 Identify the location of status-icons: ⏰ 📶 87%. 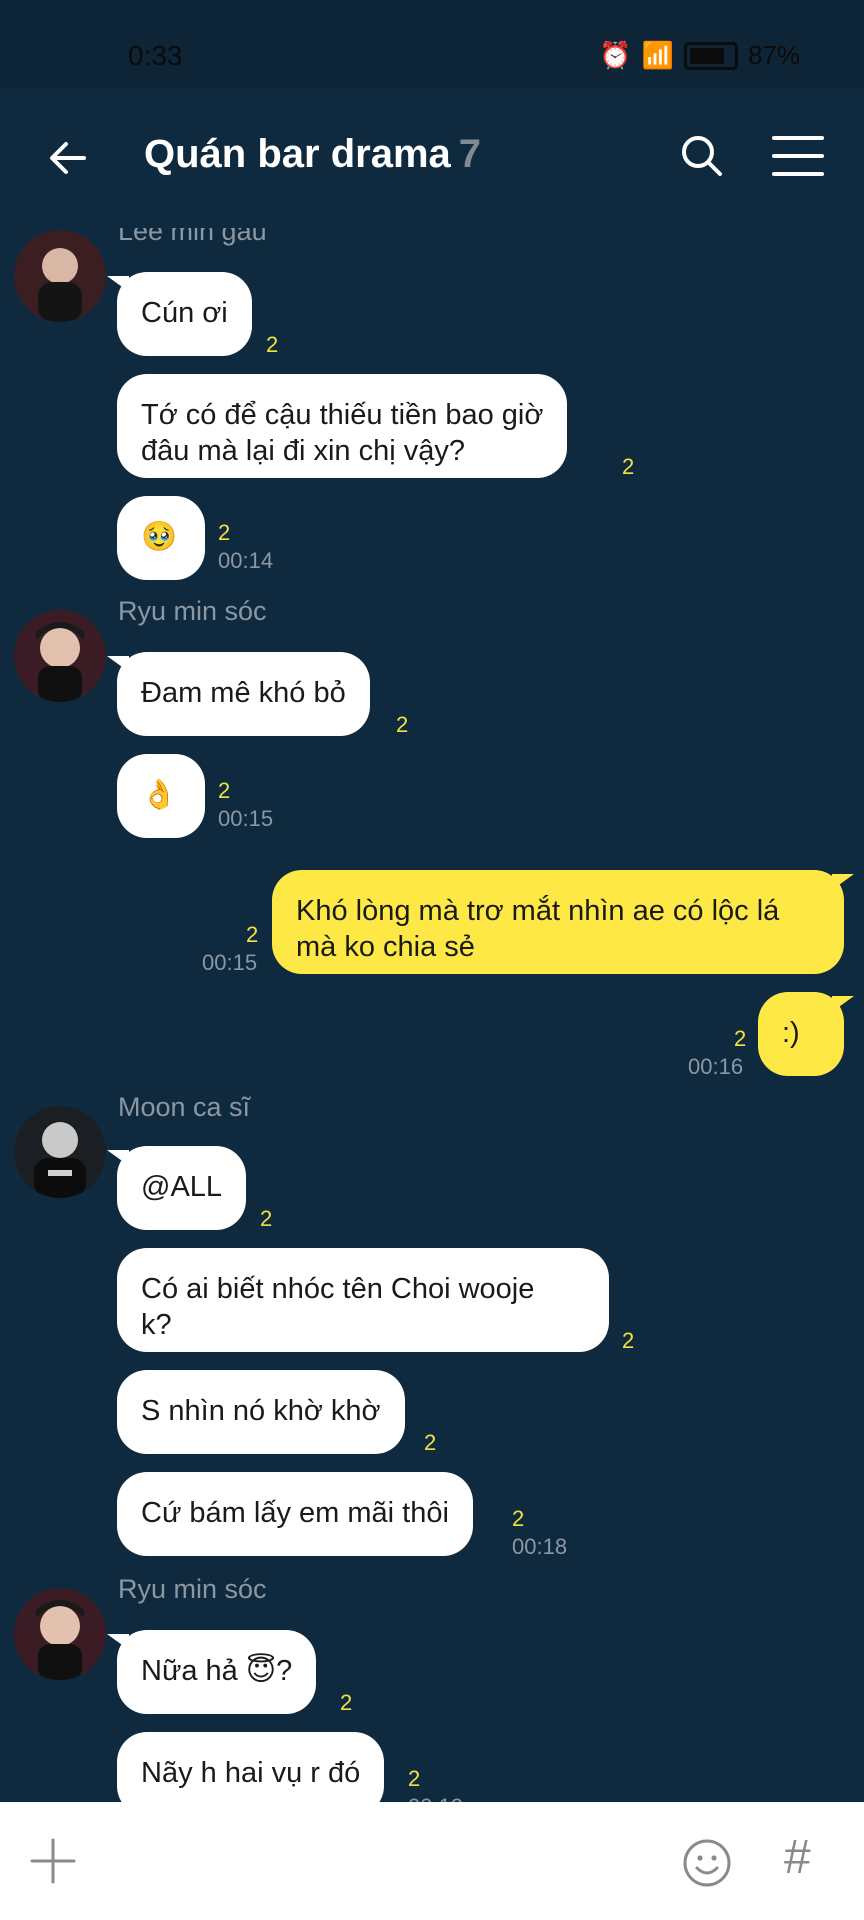
(699, 55).